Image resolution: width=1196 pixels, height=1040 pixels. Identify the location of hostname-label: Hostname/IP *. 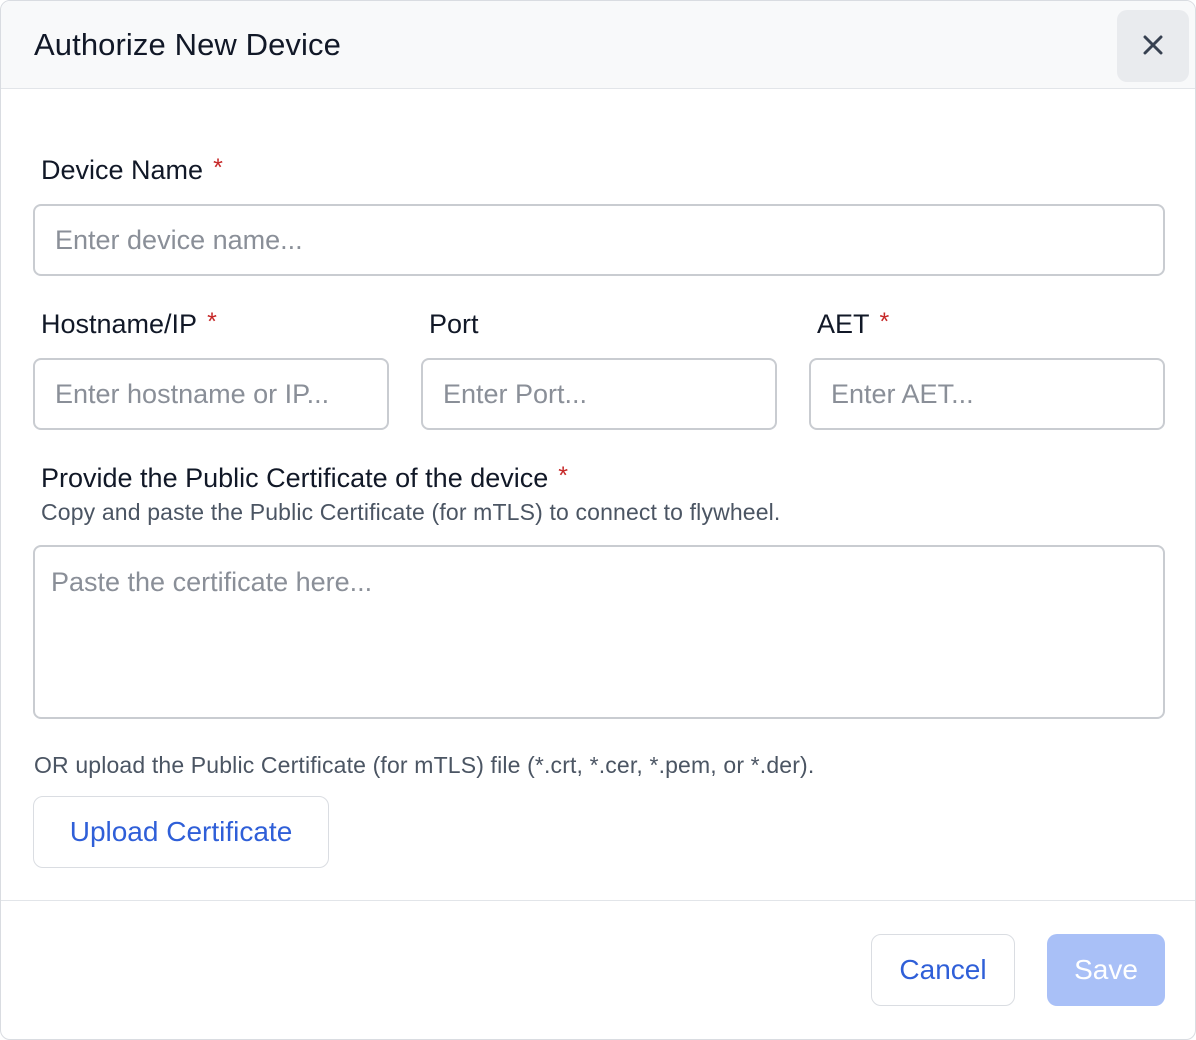
(129, 324).